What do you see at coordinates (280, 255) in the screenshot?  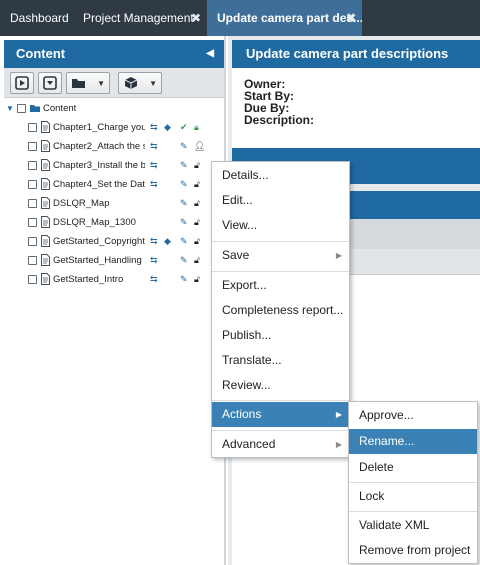 I see `menu-item-save: Save ▶` at bounding box center [280, 255].